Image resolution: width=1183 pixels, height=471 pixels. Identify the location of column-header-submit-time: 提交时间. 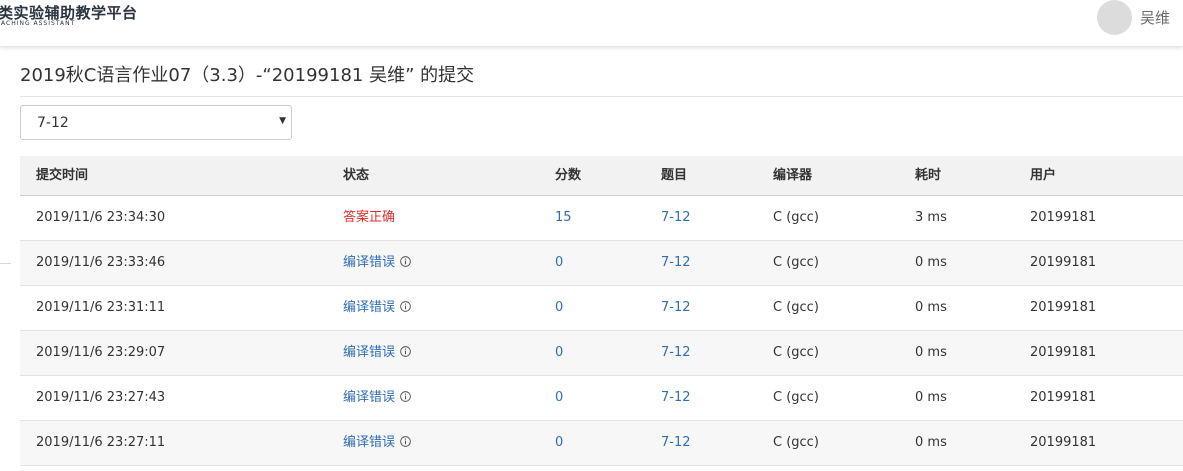
(62, 175).